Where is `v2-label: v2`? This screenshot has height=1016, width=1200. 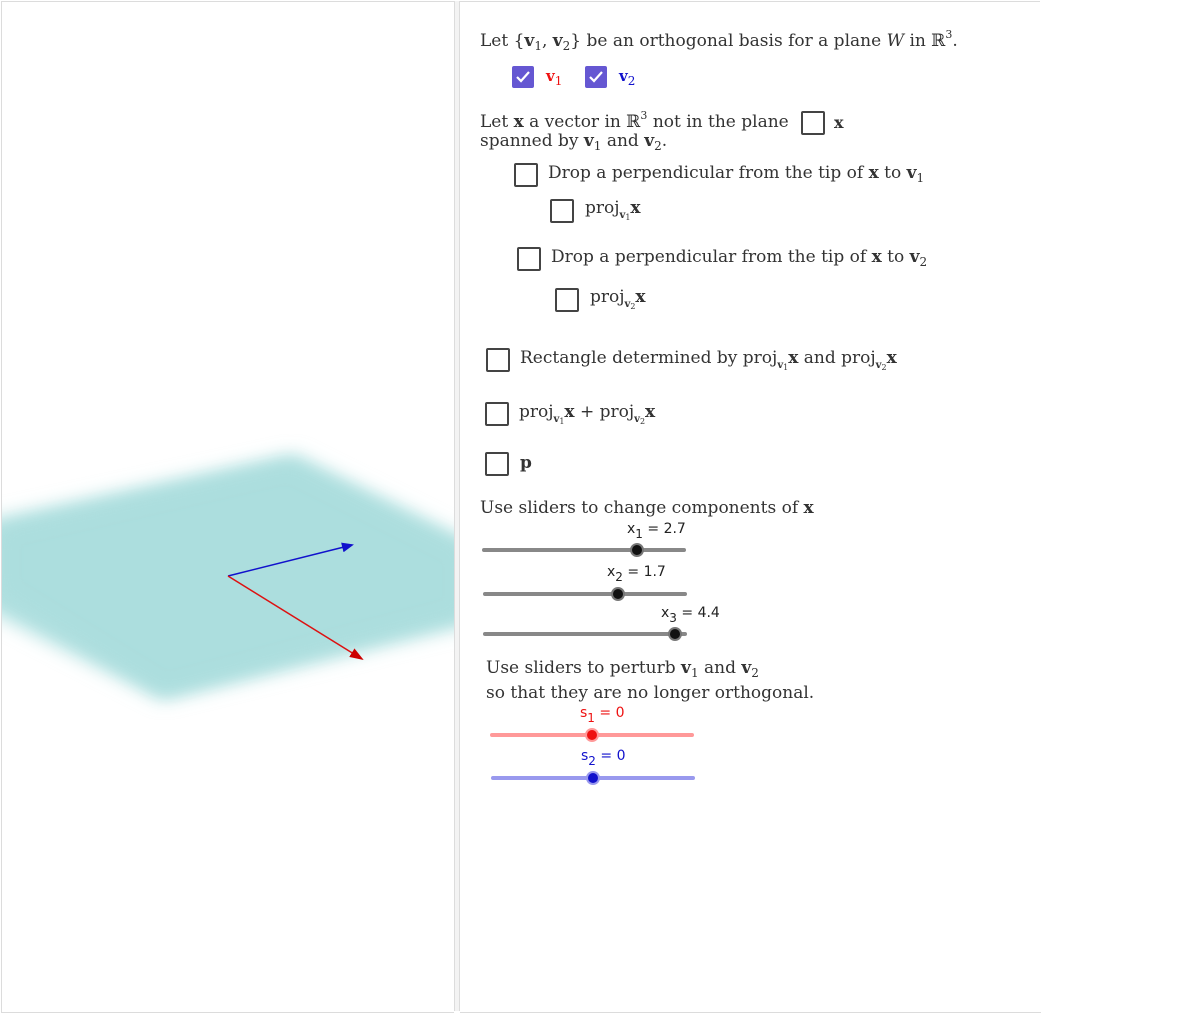 v2-label: v2 is located at coordinates (627, 77).